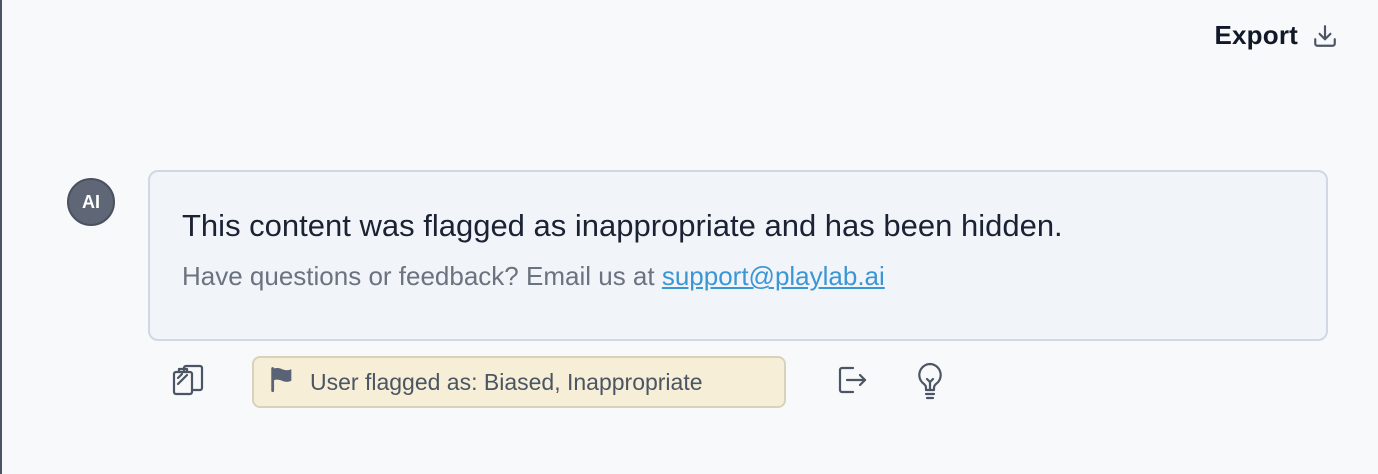  I want to click on flag-text: User flagged as: Biased, Inappropriate, so click(506, 381).